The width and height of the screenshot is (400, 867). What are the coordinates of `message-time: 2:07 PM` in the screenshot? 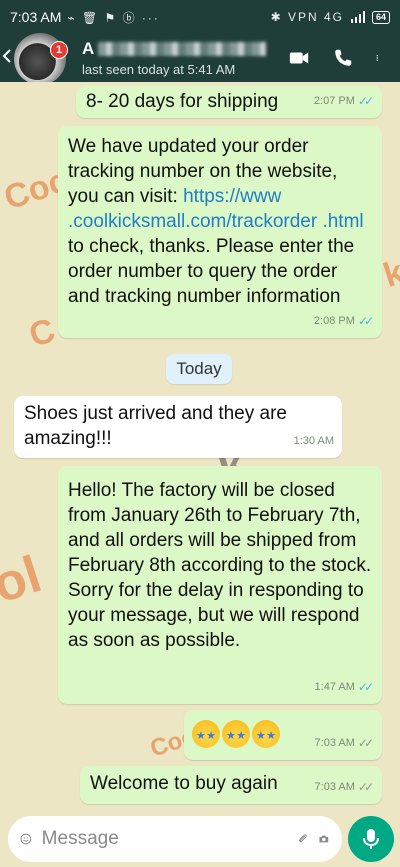 It's located at (334, 101).